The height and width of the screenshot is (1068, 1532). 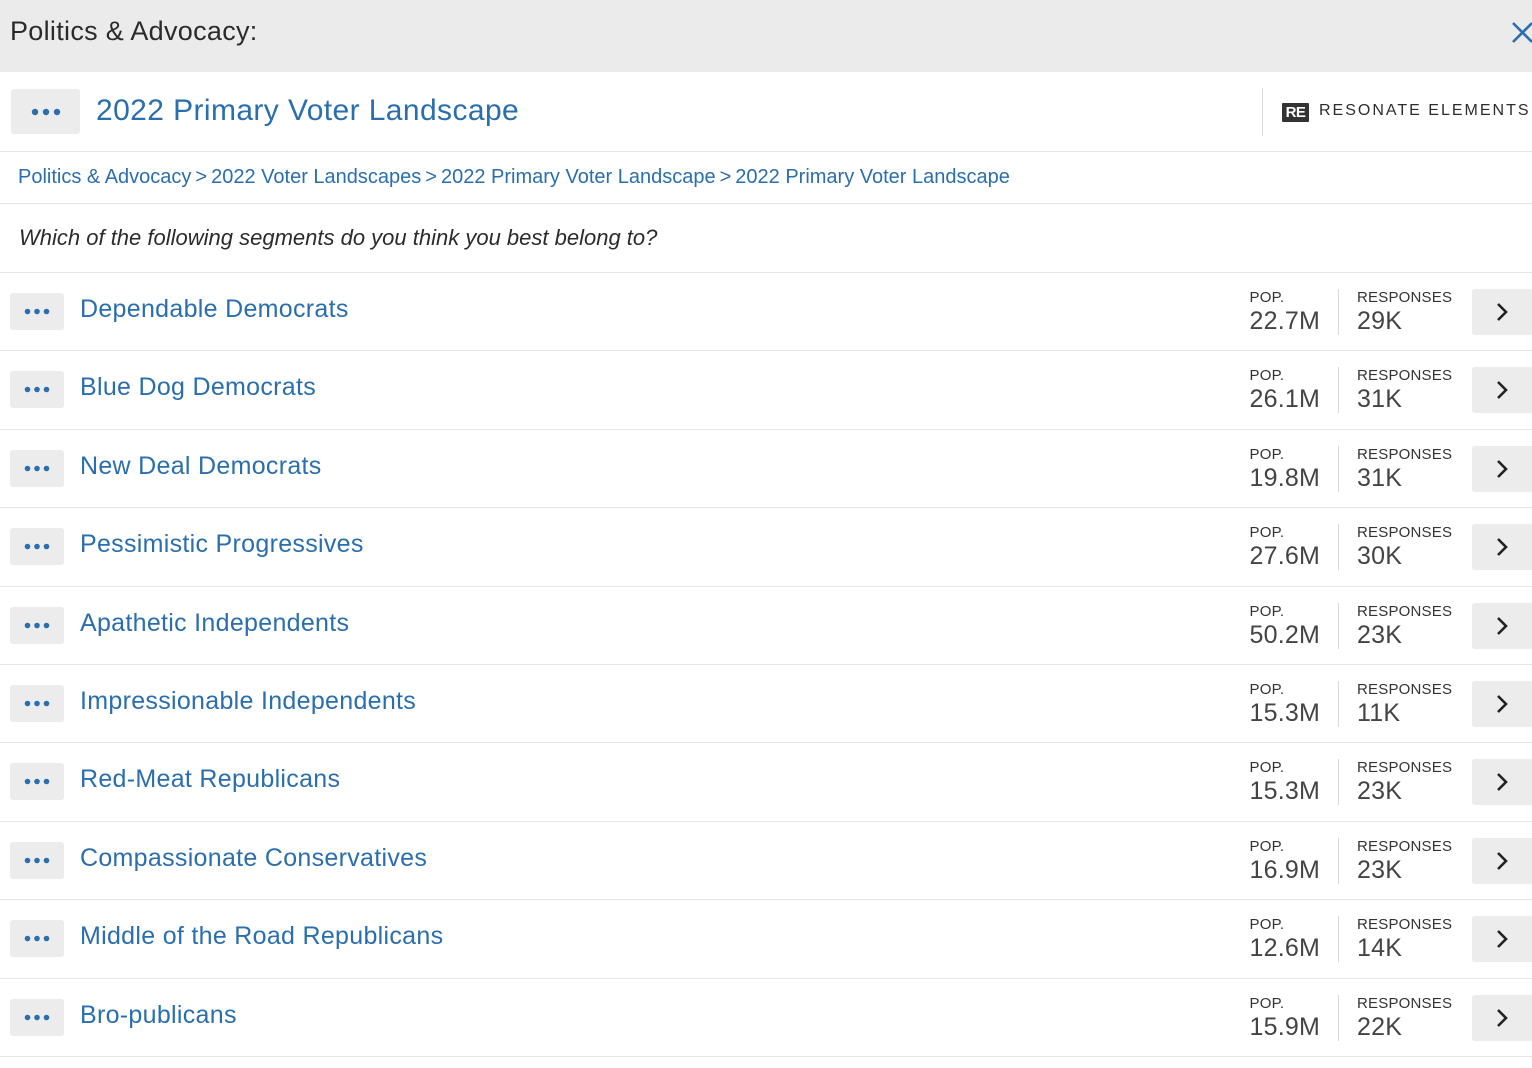 I want to click on pop-stat: POP. 22.7M, so click(x=1285, y=312).